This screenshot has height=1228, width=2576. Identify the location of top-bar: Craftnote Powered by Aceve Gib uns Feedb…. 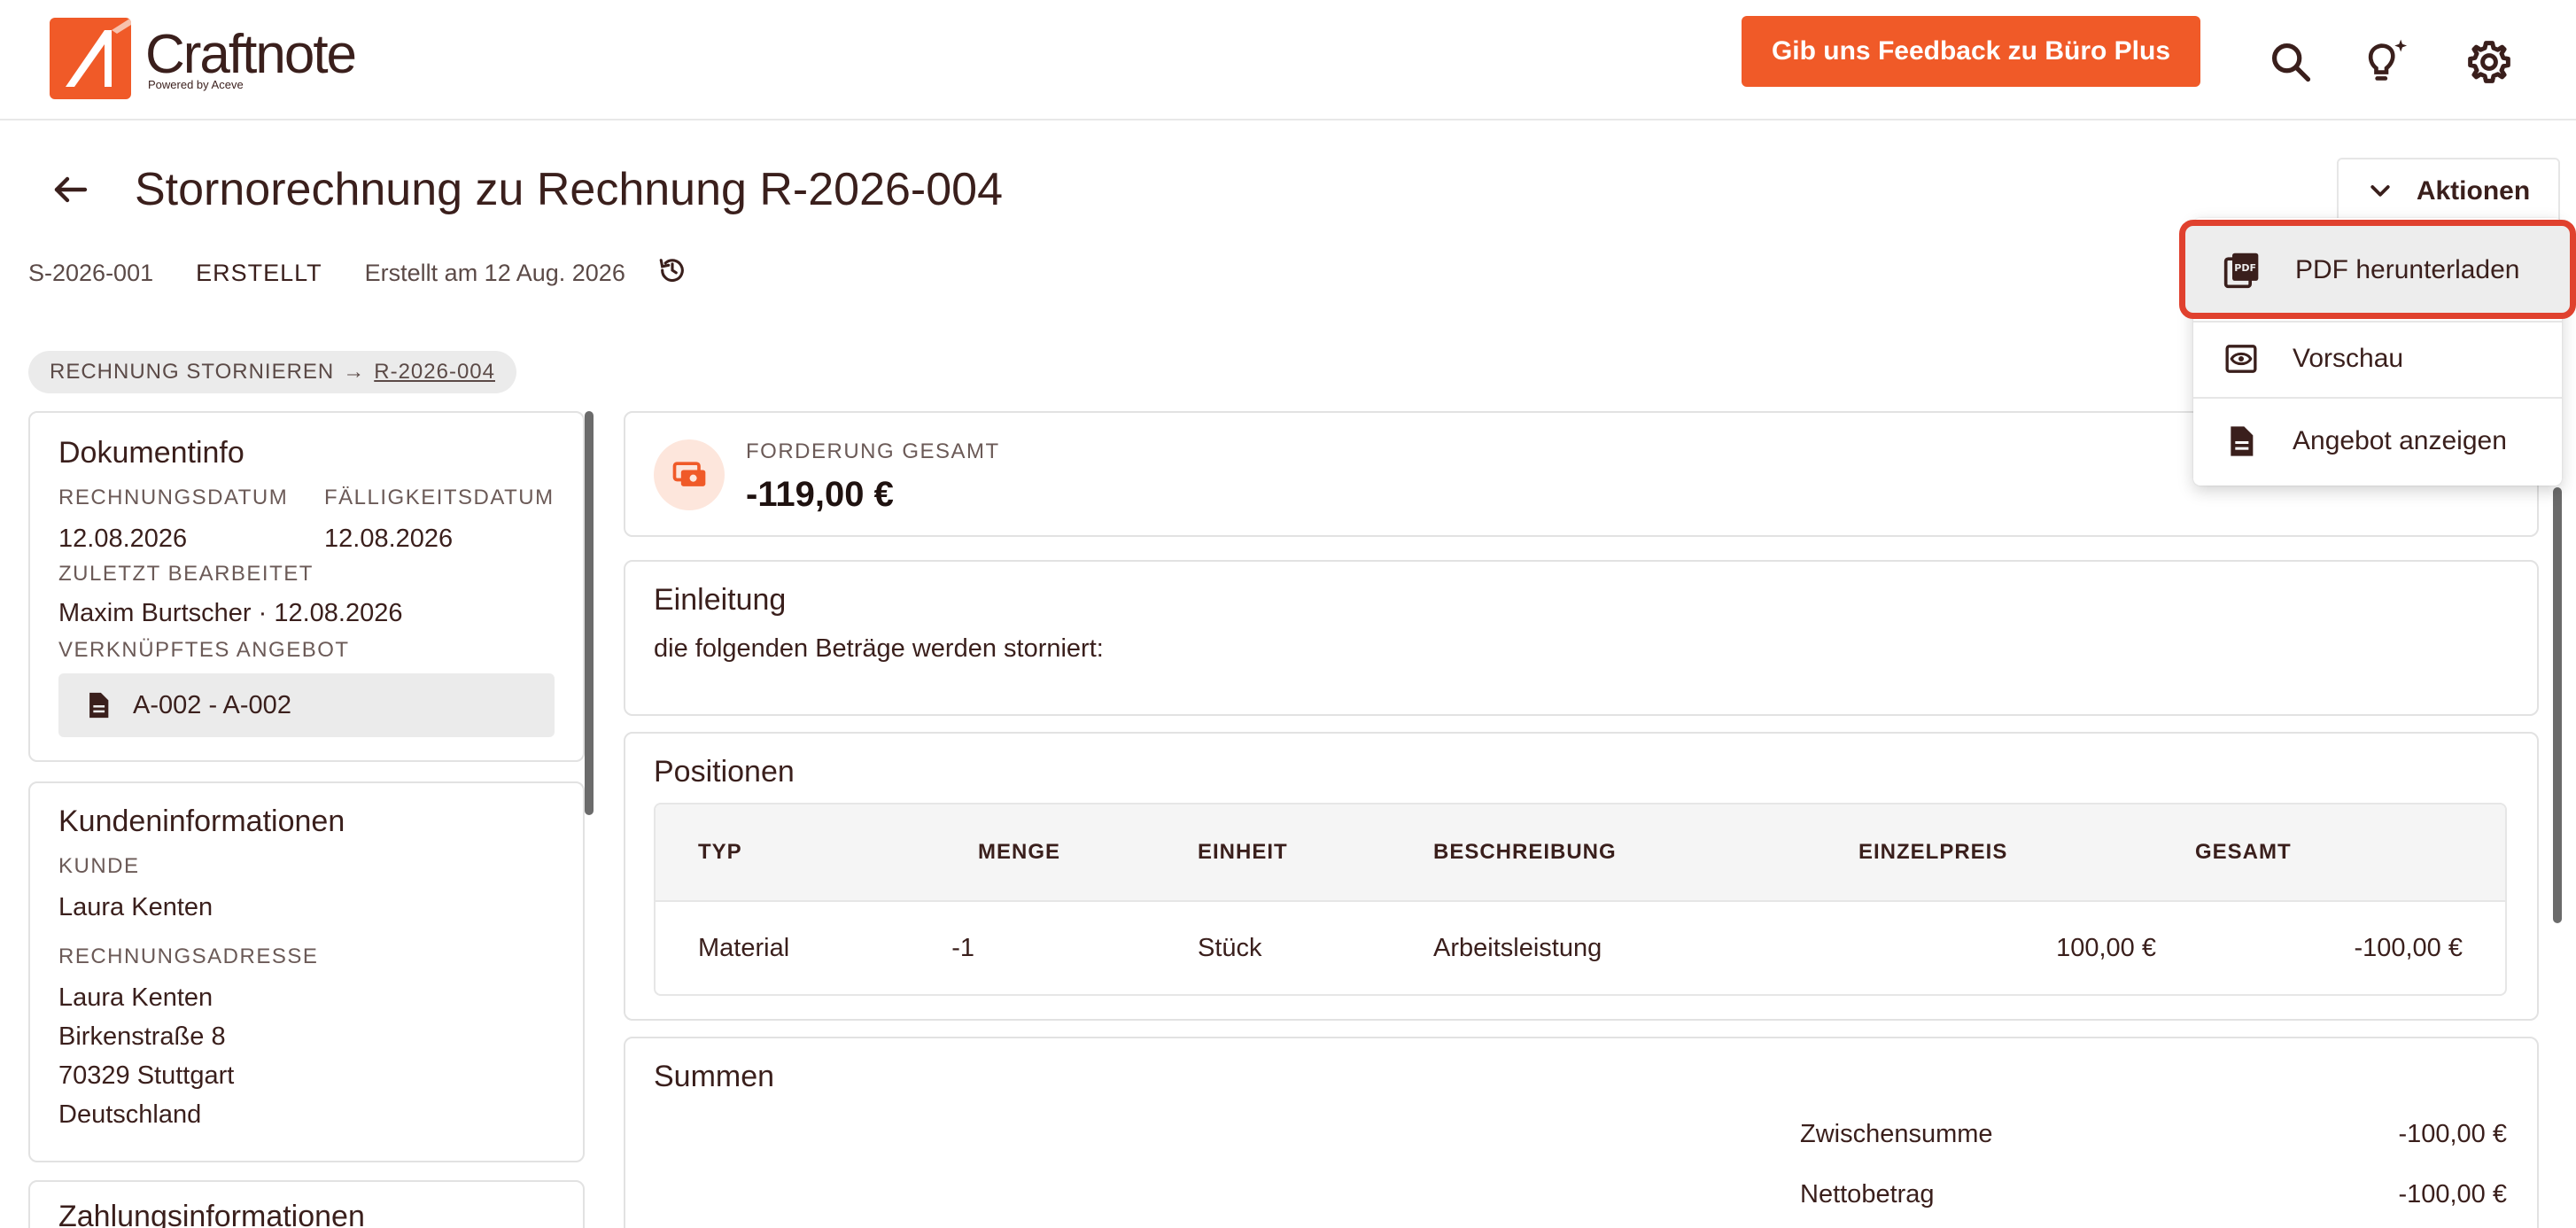
(1288, 60).